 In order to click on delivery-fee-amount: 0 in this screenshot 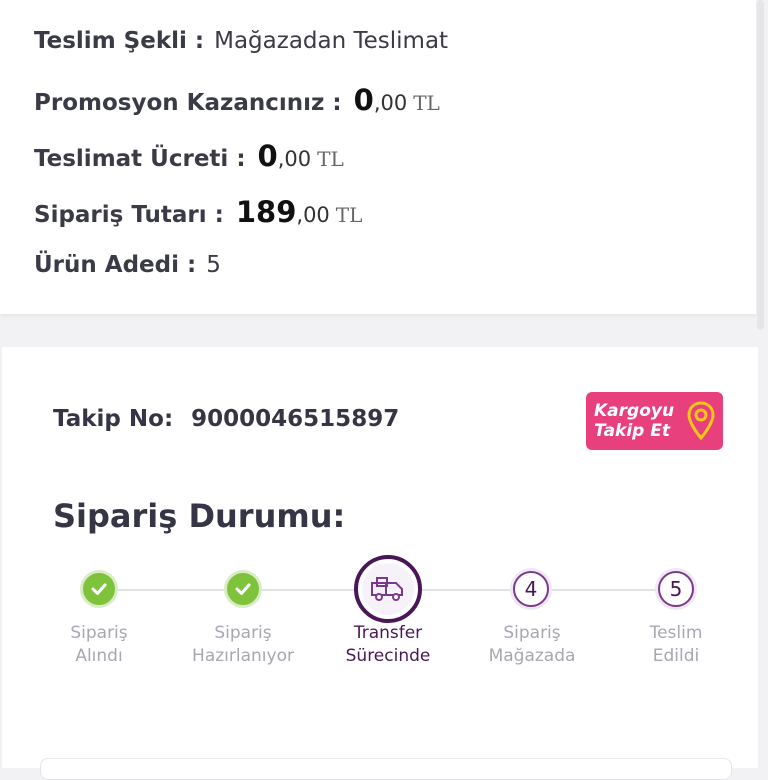, I will do `click(267, 156)`.